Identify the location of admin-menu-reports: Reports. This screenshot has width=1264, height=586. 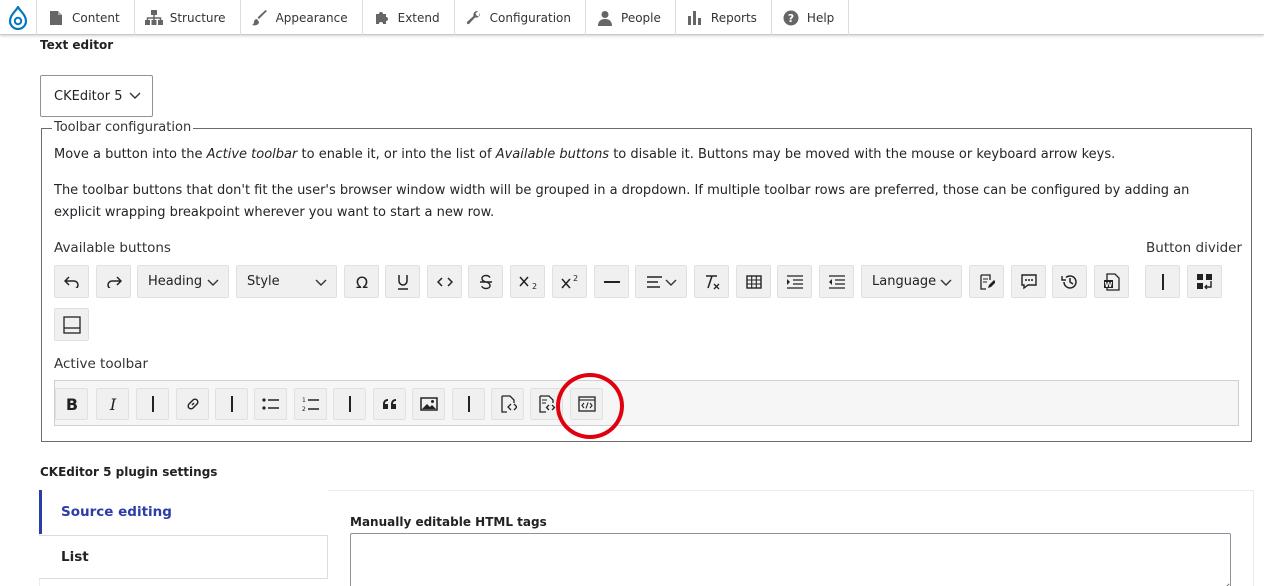
(724, 17).